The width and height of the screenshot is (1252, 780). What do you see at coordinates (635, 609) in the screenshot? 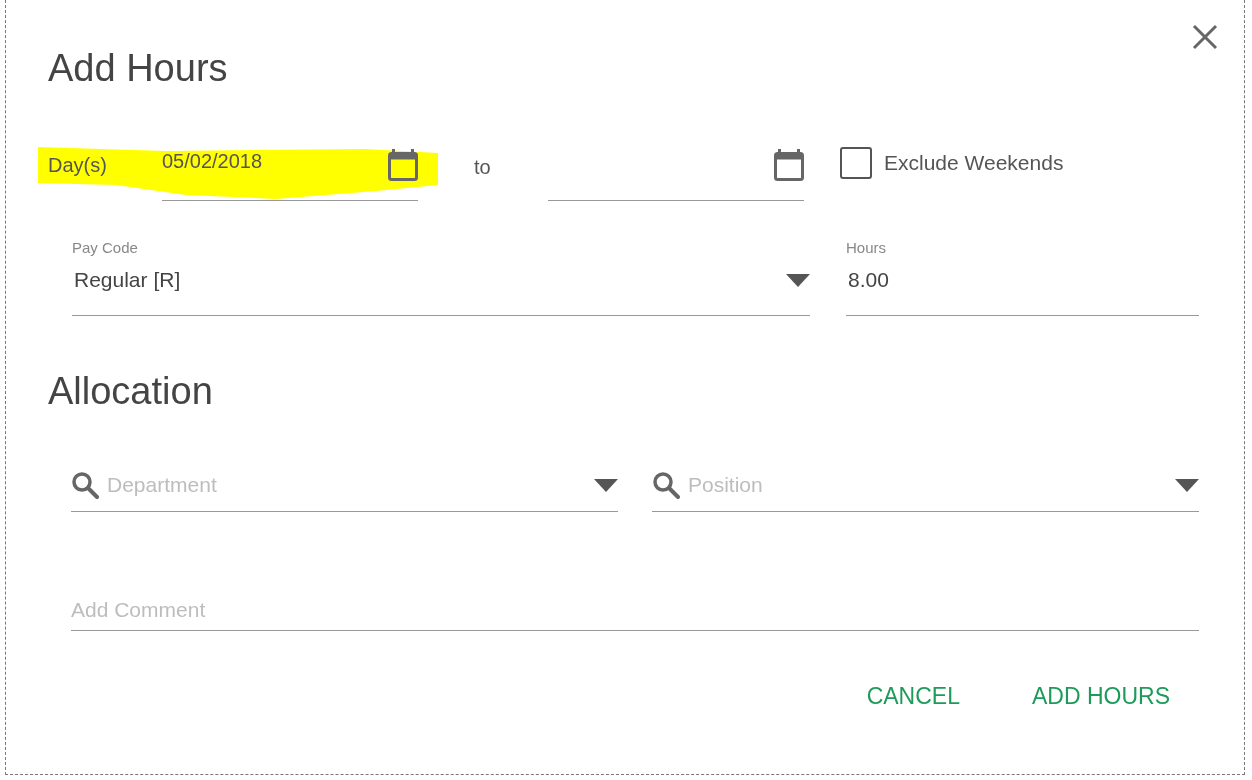
I see `comment-field: Add Comment` at bounding box center [635, 609].